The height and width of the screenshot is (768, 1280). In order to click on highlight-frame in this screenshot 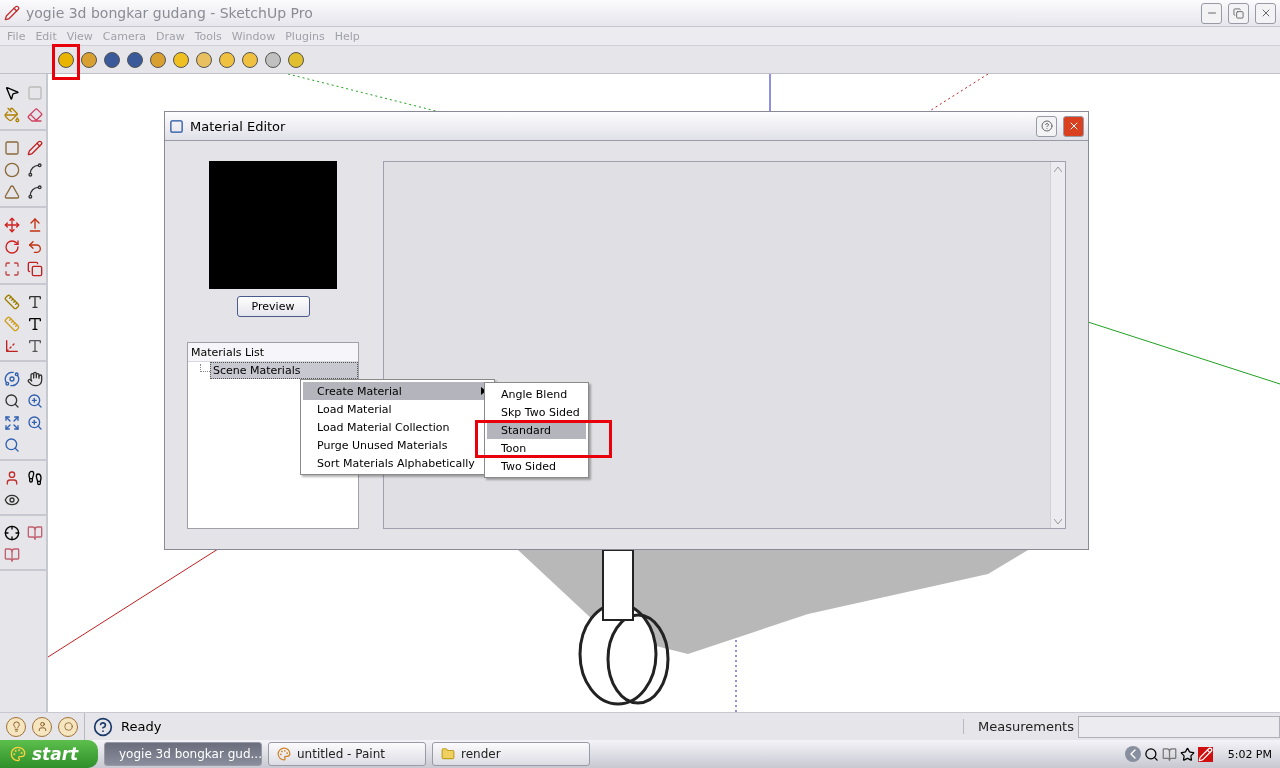, I will do `click(66, 62)`.